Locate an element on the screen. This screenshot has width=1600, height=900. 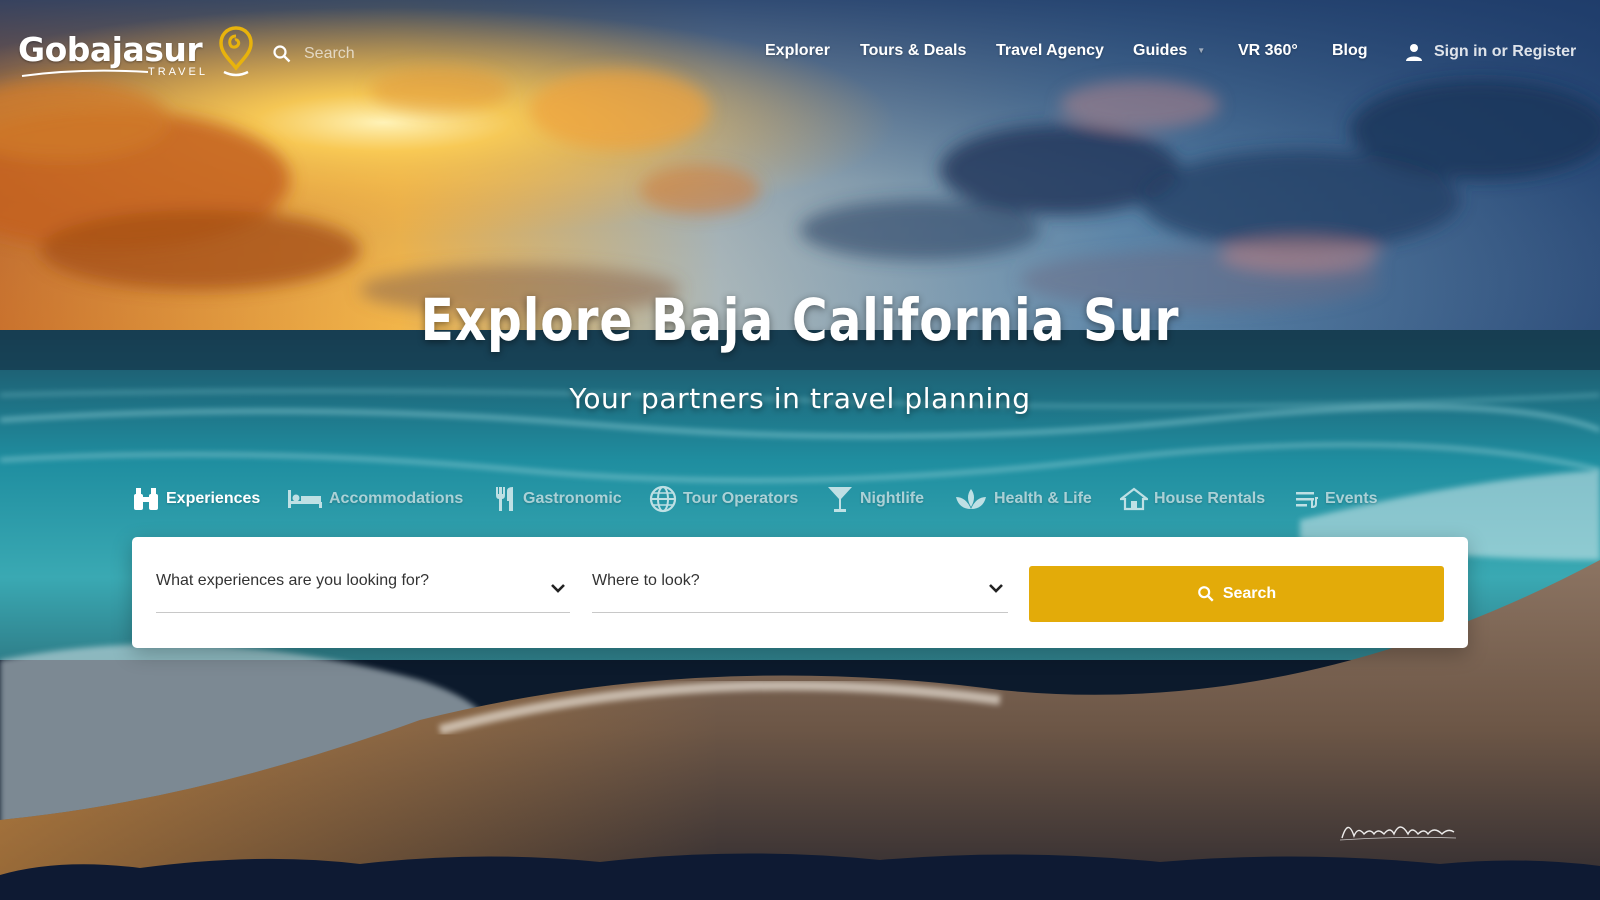
brand-sub: TRAVEL is located at coordinates (178, 72).